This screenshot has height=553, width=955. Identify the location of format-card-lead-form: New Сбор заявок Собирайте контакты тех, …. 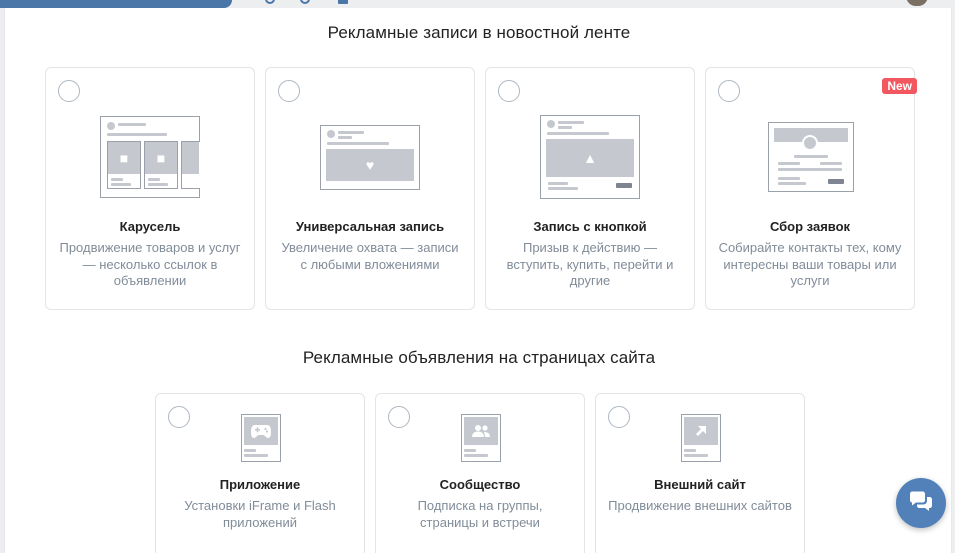
(811, 188).